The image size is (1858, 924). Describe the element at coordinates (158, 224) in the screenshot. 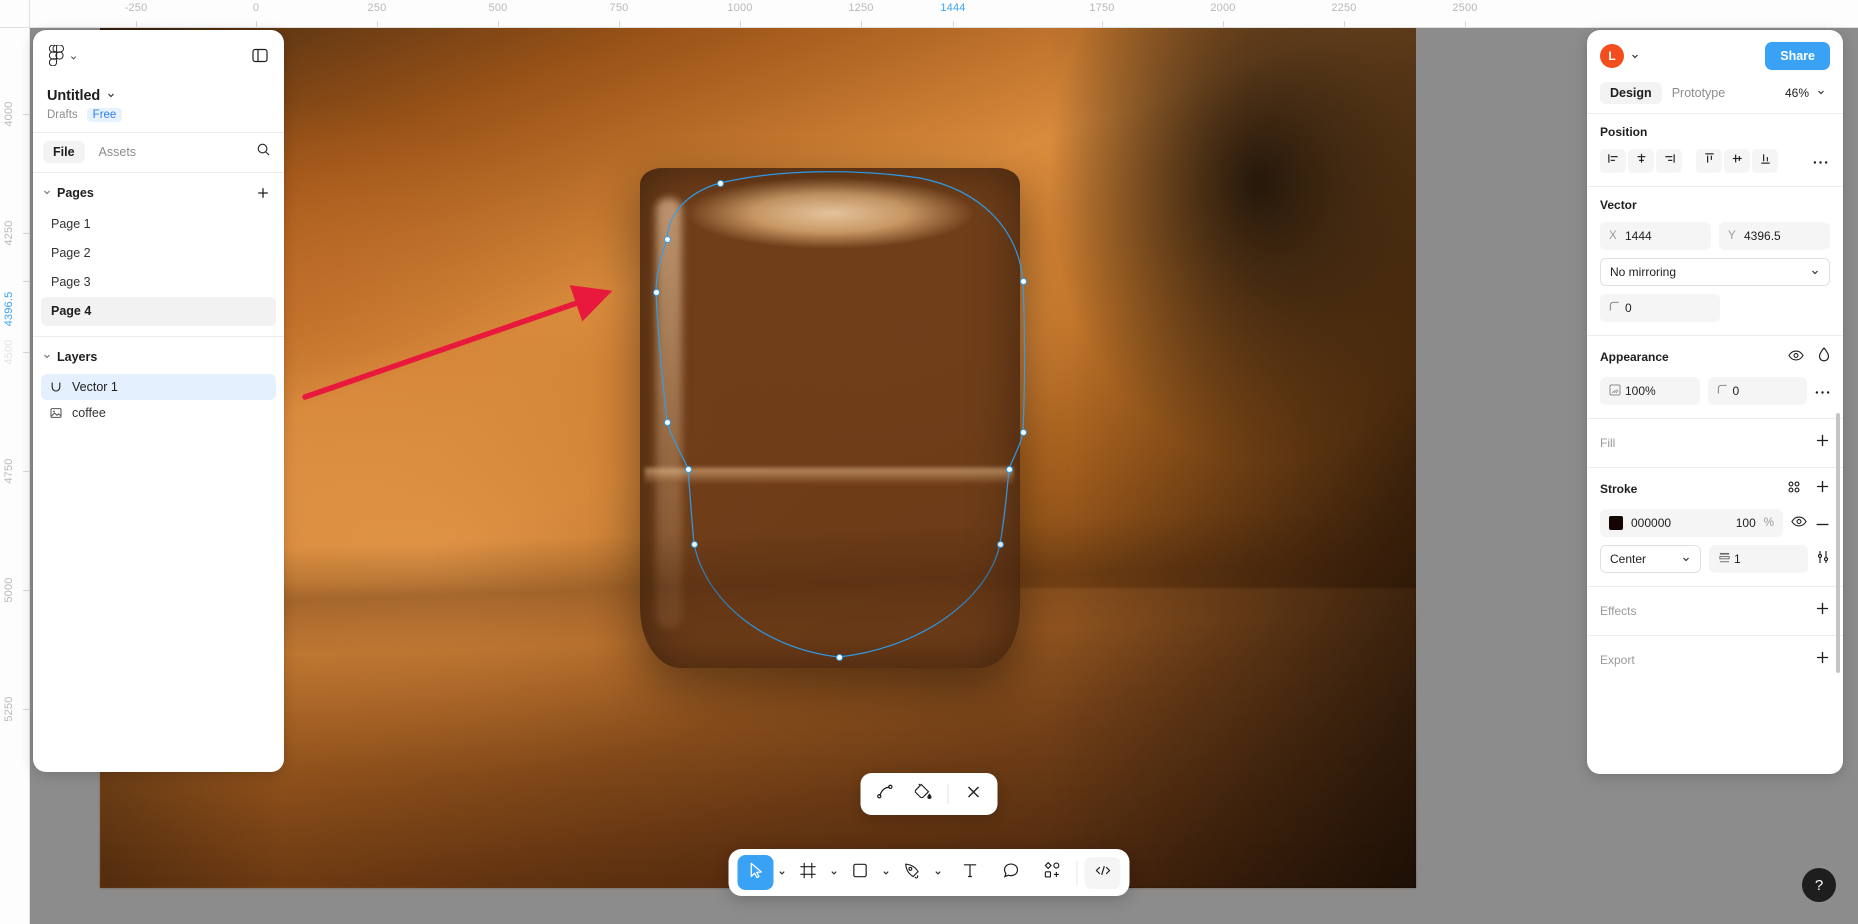

I see `page-item: Page 1` at that location.